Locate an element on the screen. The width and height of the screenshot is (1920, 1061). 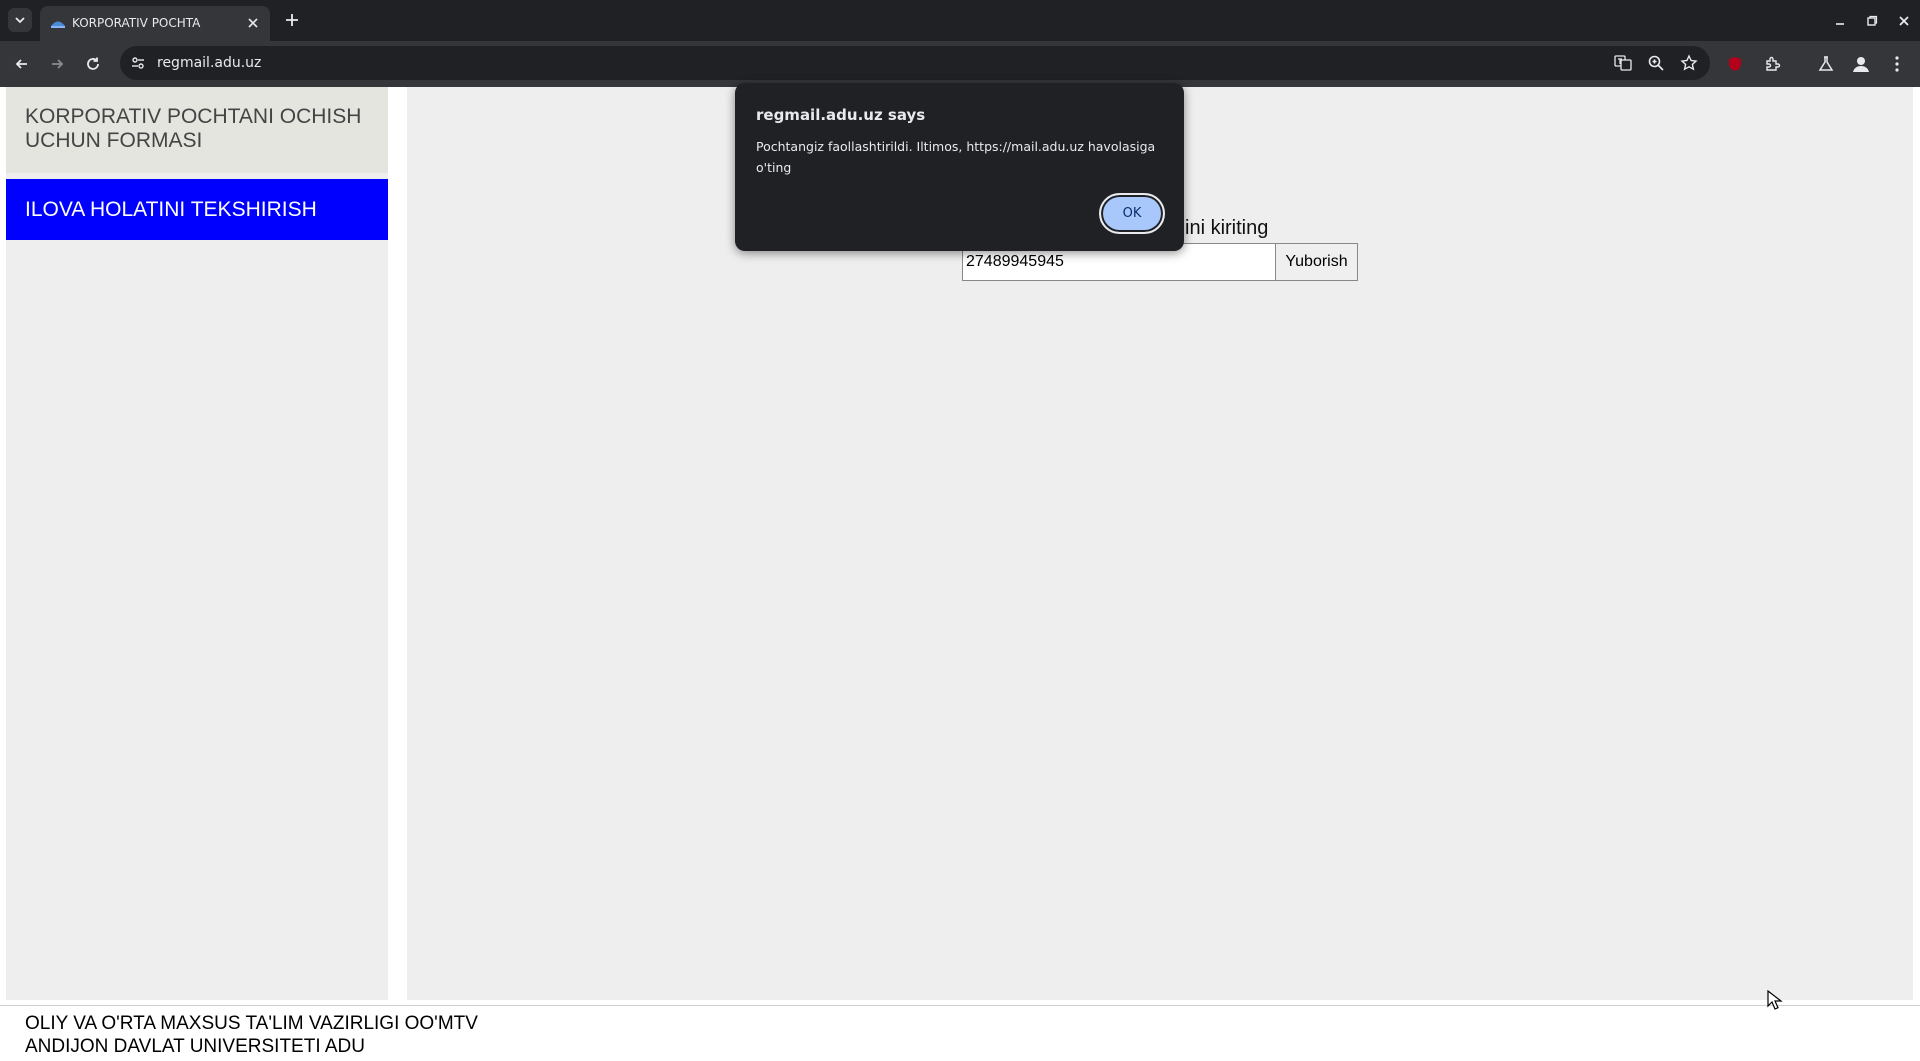
browser-menu-button is located at coordinates (1897, 64).